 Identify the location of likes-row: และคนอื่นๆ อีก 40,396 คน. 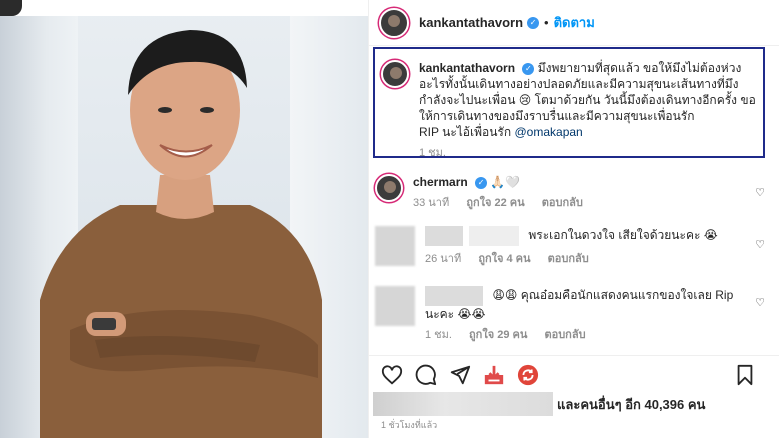
(573, 404).